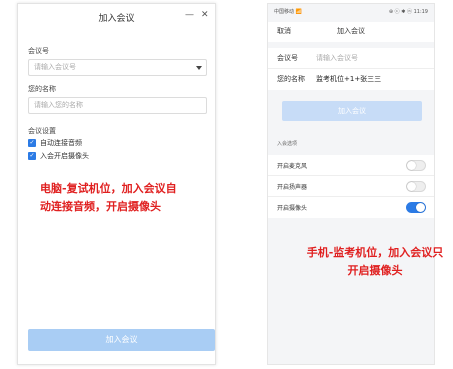  I want to click on speaker-toggle-row: 开启扬声器, so click(351, 186).